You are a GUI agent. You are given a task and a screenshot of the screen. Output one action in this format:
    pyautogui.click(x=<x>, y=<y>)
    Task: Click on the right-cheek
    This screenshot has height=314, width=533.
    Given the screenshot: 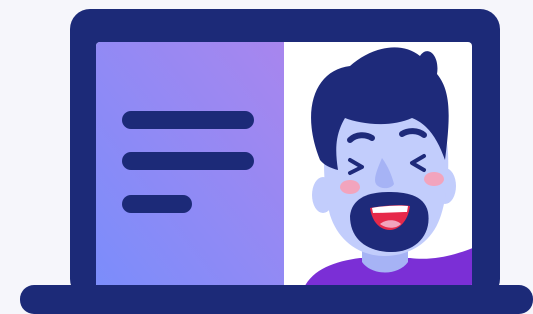 What is the action you would take?
    pyautogui.click(x=434, y=179)
    